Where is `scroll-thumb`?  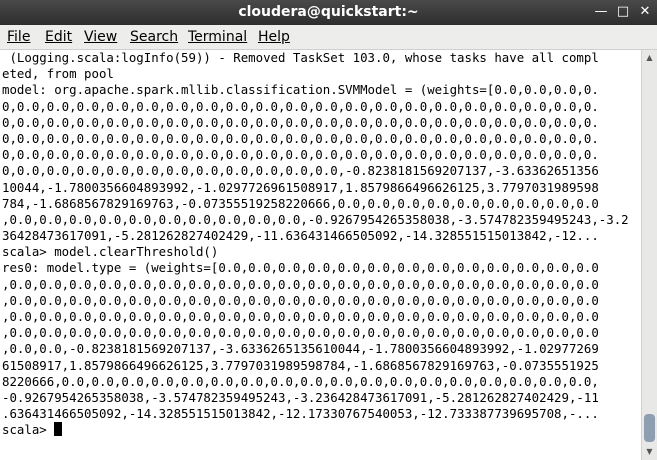 scroll-thumb is located at coordinates (649, 428).